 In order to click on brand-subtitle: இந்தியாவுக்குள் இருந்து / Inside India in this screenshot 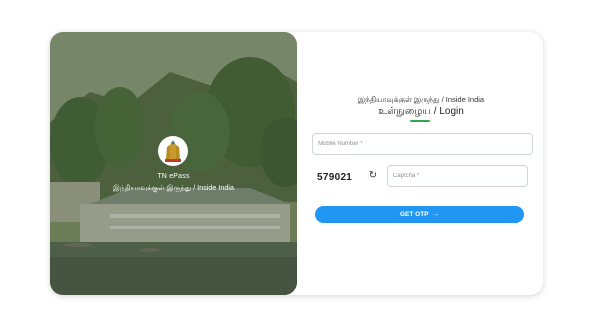, I will do `click(173, 187)`.